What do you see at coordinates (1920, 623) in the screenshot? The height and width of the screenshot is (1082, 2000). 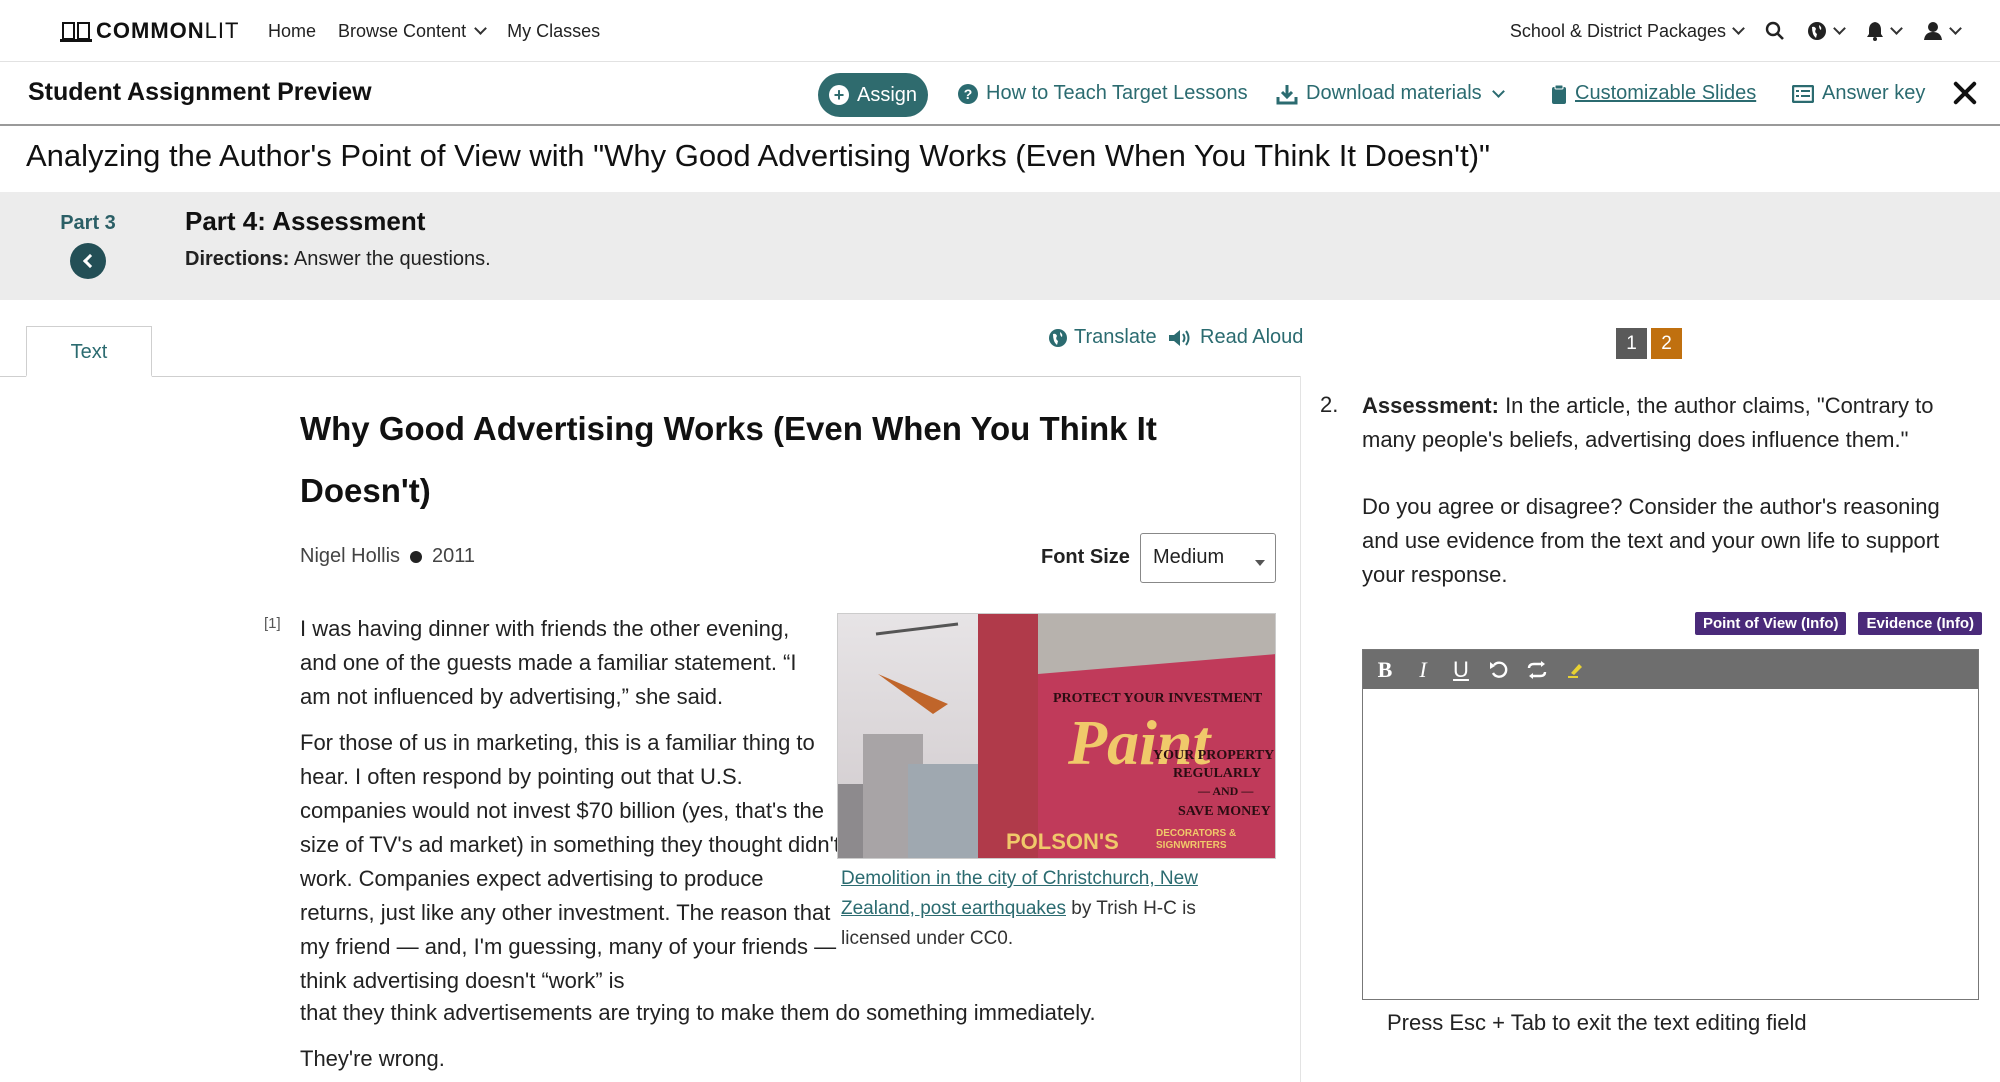 I see `tag-evidence: Evidence (Info)` at bounding box center [1920, 623].